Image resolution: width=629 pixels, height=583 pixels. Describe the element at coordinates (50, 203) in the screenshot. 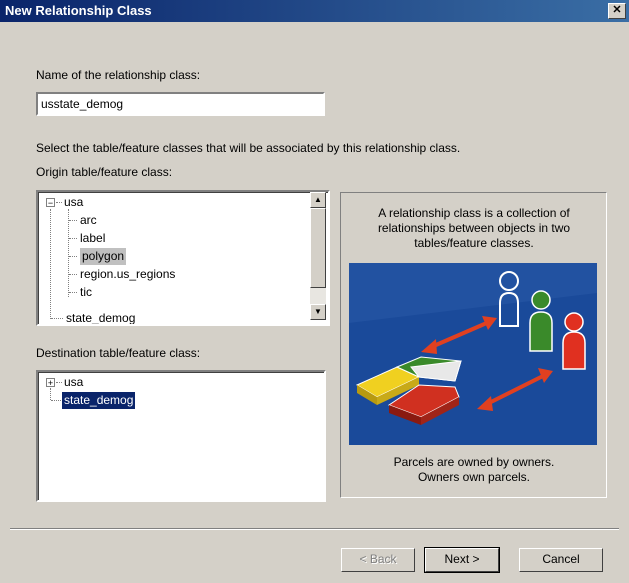

I see `collapse-icon: −` at that location.